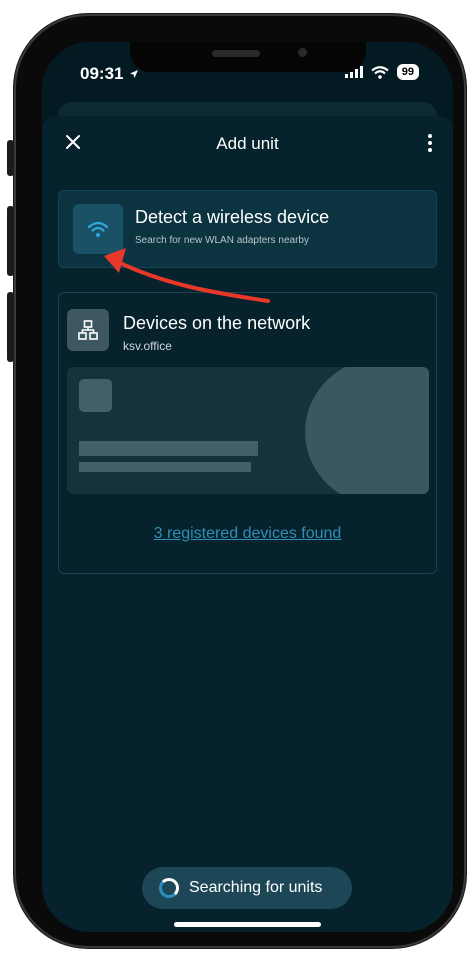 The image size is (475, 956). Describe the element at coordinates (247, 924) in the screenshot. I see `home-indicator` at that location.